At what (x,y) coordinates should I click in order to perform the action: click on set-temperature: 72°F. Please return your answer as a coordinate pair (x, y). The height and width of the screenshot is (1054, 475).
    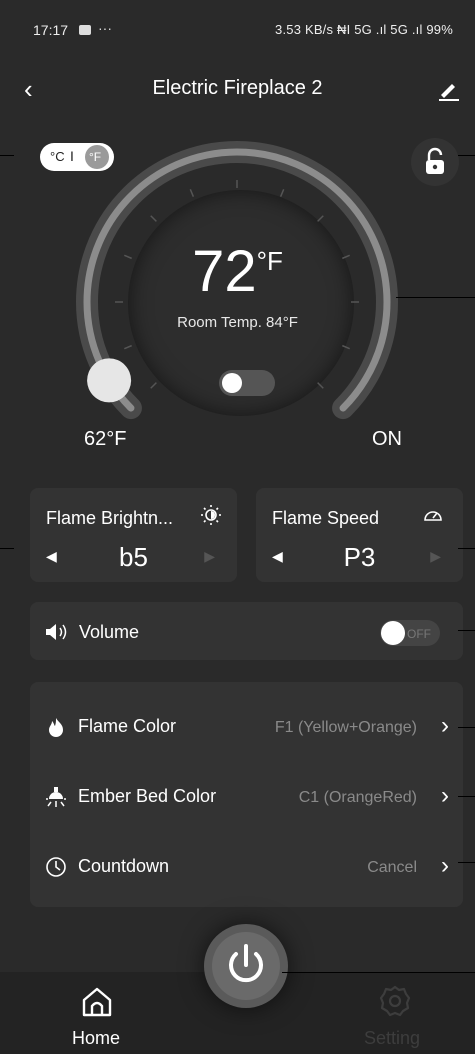
    Looking at the image, I should click on (237, 271).